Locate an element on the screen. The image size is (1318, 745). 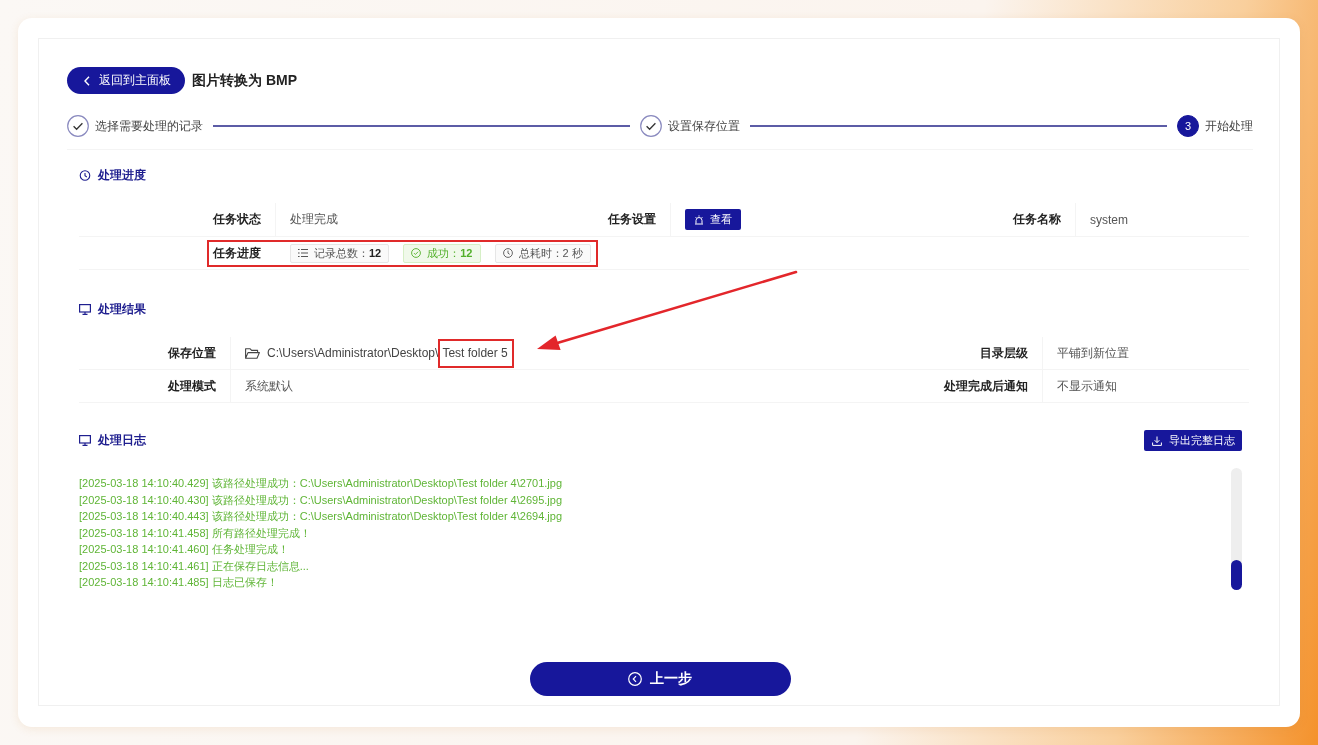
stat-tag: 记录总数：12 is located at coordinates (340, 253).